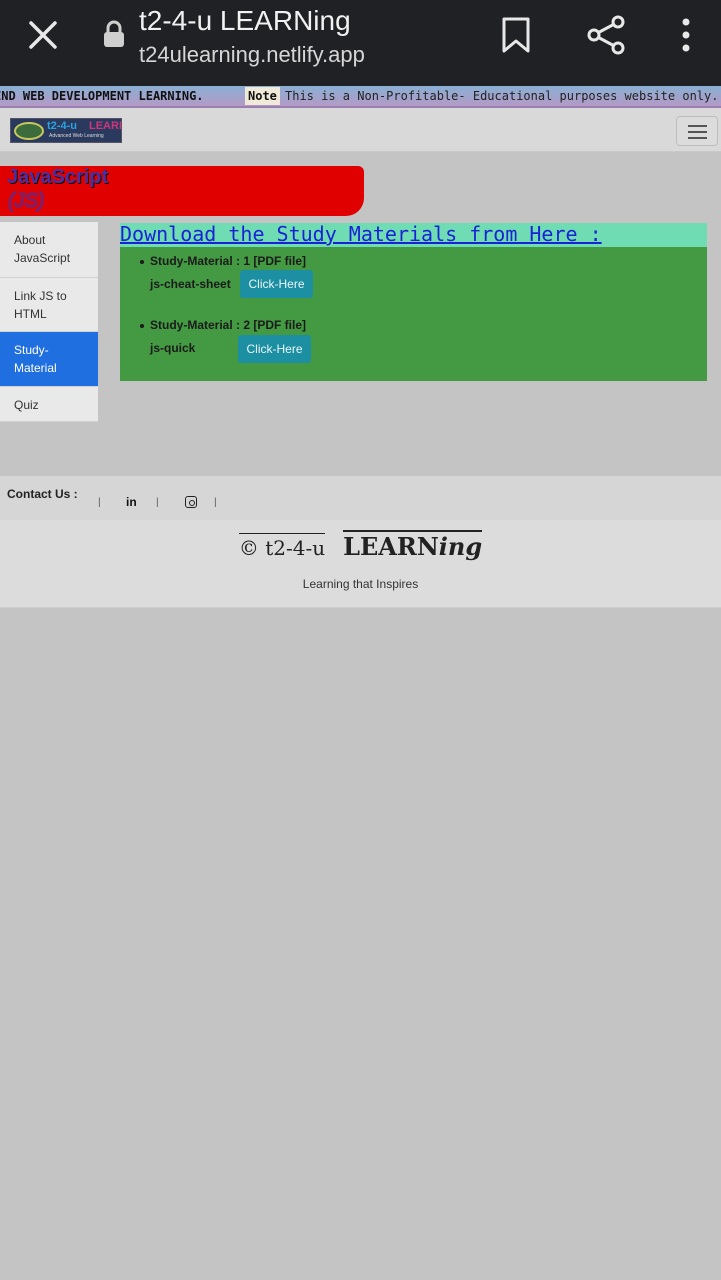  Describe the element at coordinates (191, 502) in the screenshot. I see `instagram-icon` at that location.